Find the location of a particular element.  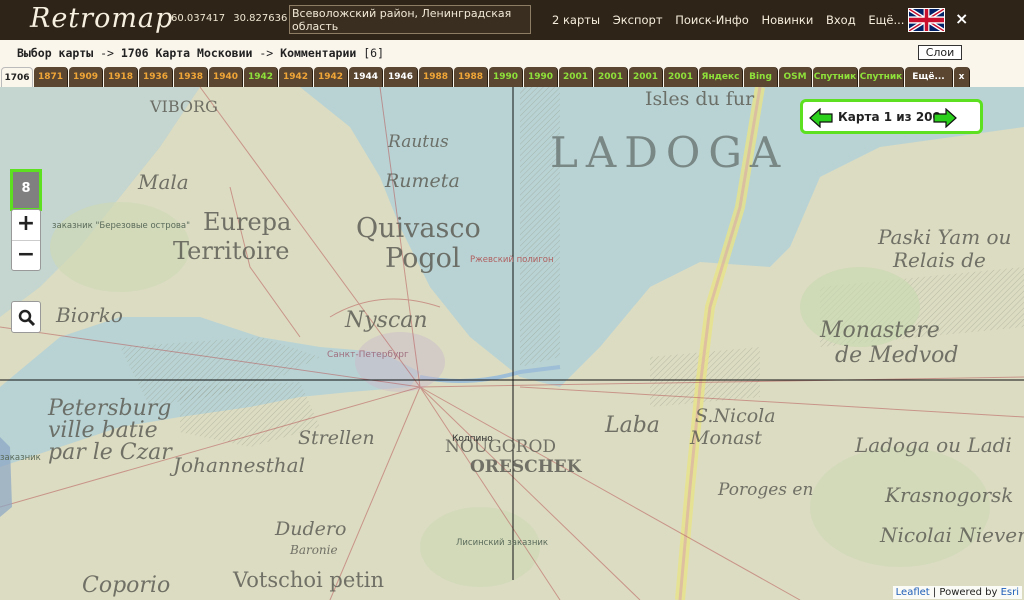

zoom-control: + − is located at coordinates (26, 240).